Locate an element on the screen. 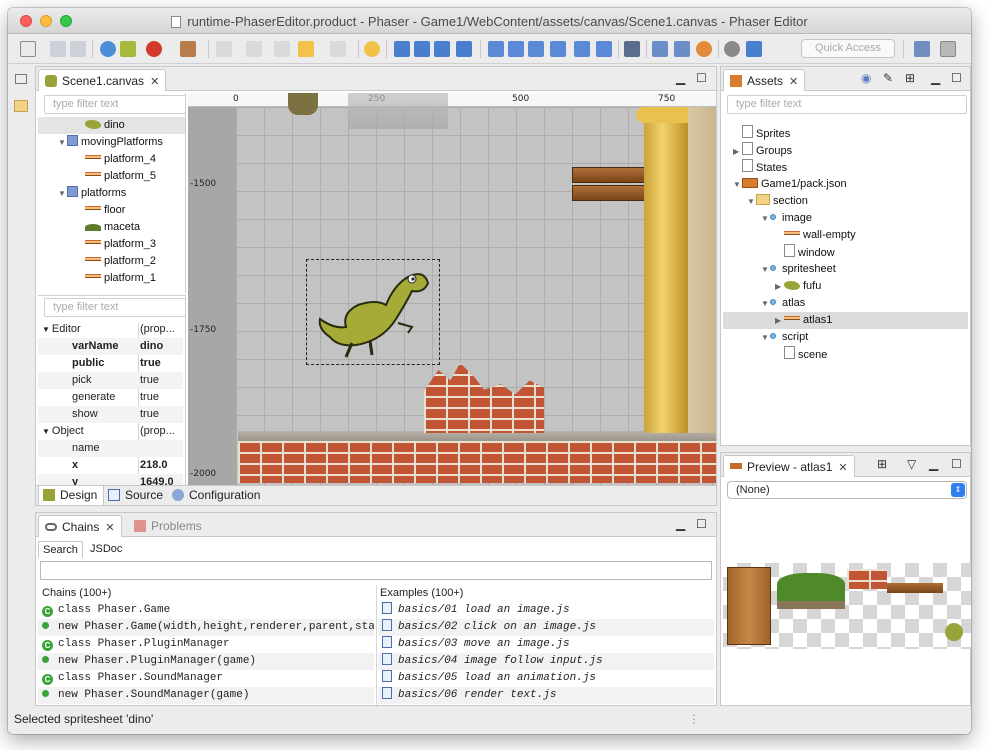 The width and height of the screenshot is (991, 750). align-middle-icon is located at coordinates (558, 49).